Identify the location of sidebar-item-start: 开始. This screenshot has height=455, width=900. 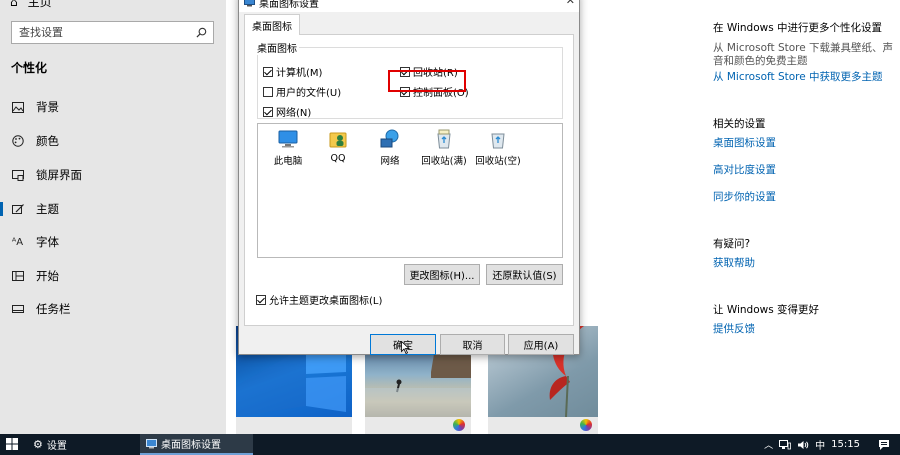
(113, 276).